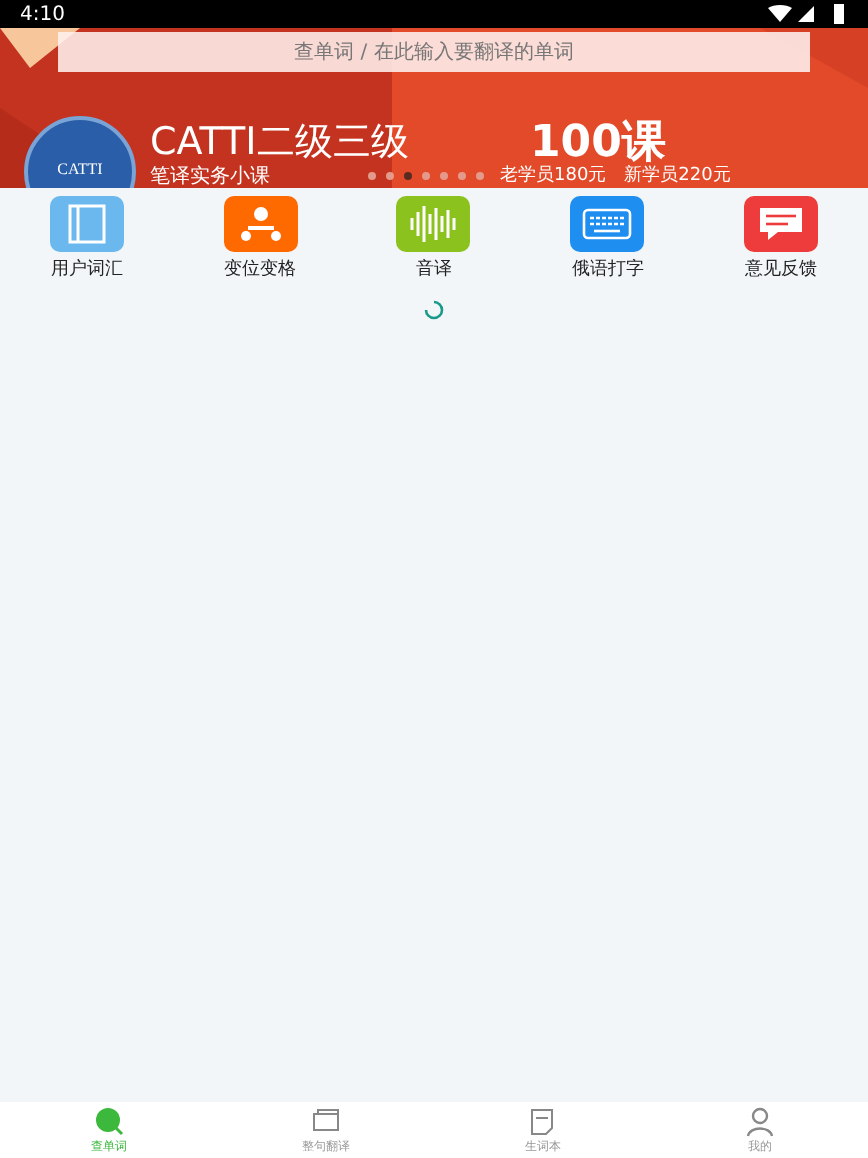  I want to click on search-icon, so click(108, 1121).